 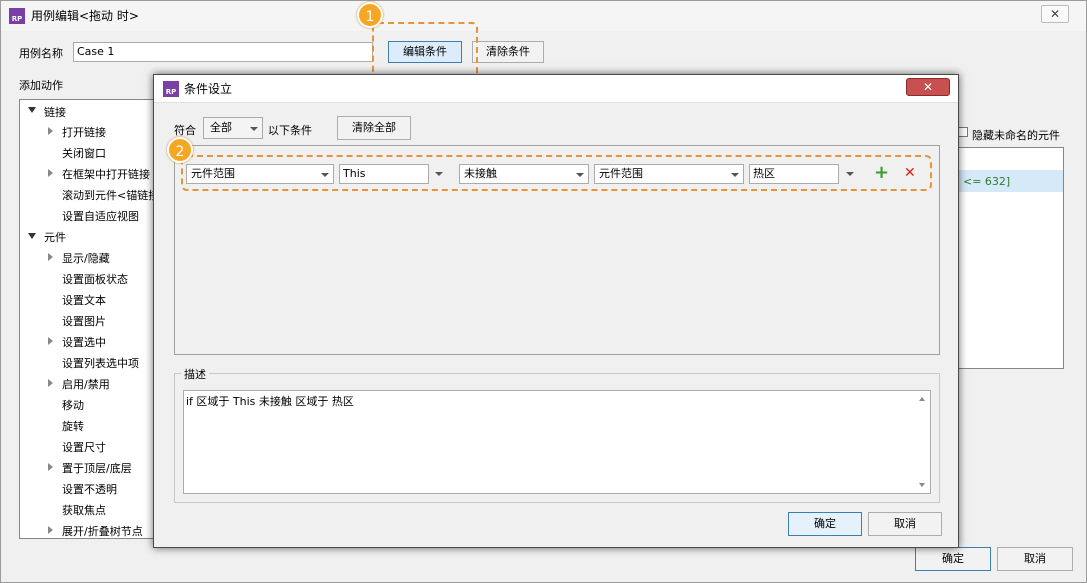 What do you see at coordinates (86, 384) in the screenshot?
I see `tree-item-enable-disable: 启用/禁用` at bounding box center [86, 384].